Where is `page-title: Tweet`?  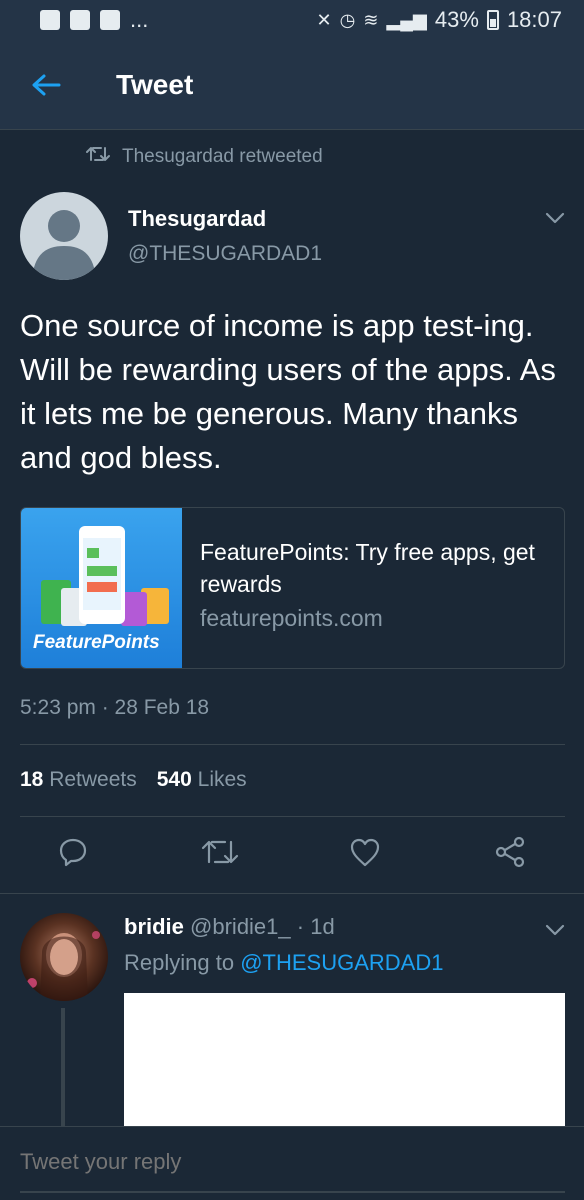 page-title: Tweet is located at coordinates (155, 84).